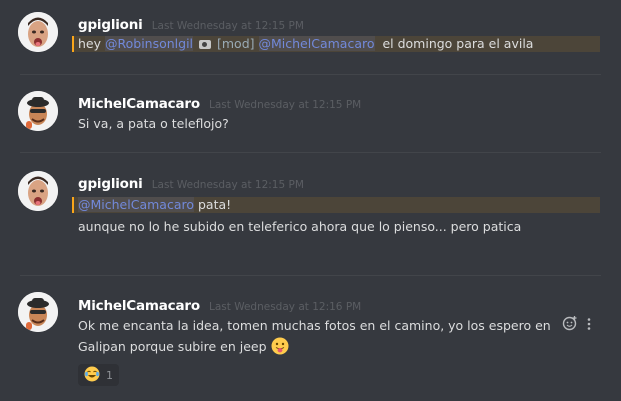 The image size is (621, 401). What do you see at coordinates (589, 325) in the screenshot?
I see `more-options-icon` at bounding box center [589, 325].